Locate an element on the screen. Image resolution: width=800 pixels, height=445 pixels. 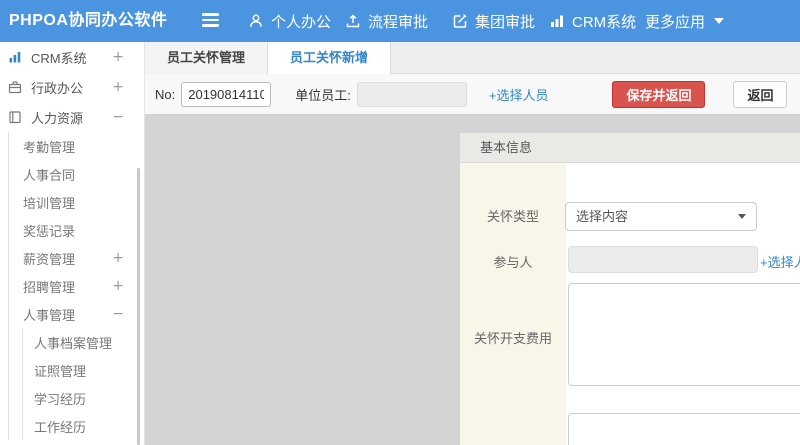
care-cost-label: 关怀开支费用 is located at coordinates (512, 338).